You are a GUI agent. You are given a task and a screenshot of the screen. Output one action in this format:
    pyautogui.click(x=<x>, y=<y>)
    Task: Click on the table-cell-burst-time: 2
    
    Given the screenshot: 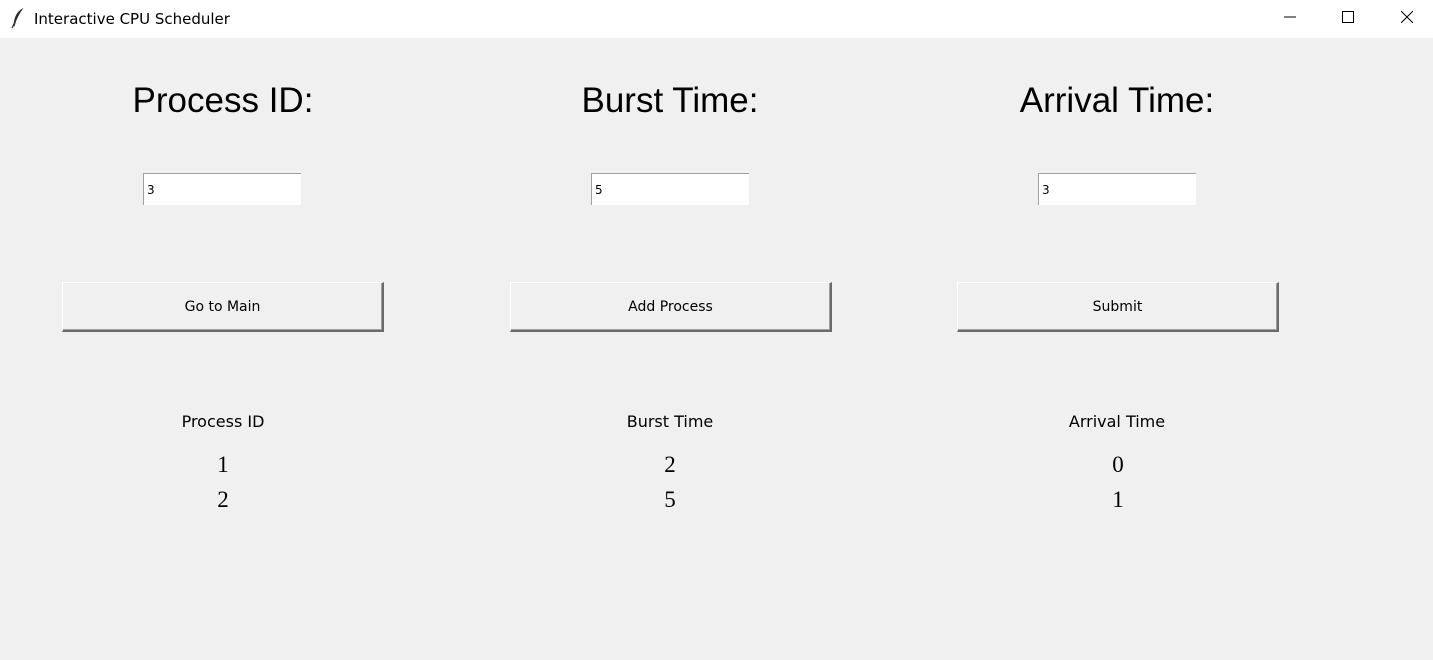 What is the action you would take?
    pyautogui.click(x=670, y=464)
    